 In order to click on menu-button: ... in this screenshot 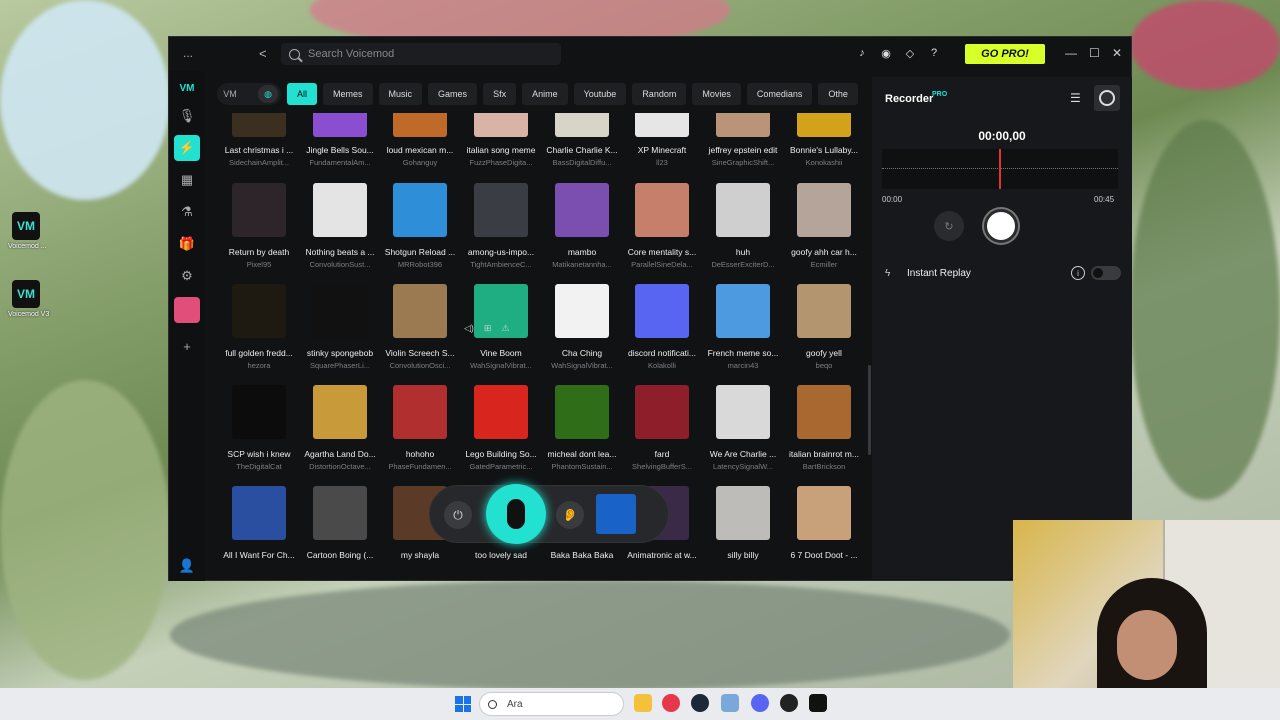, I will do `click(188, 53)`.